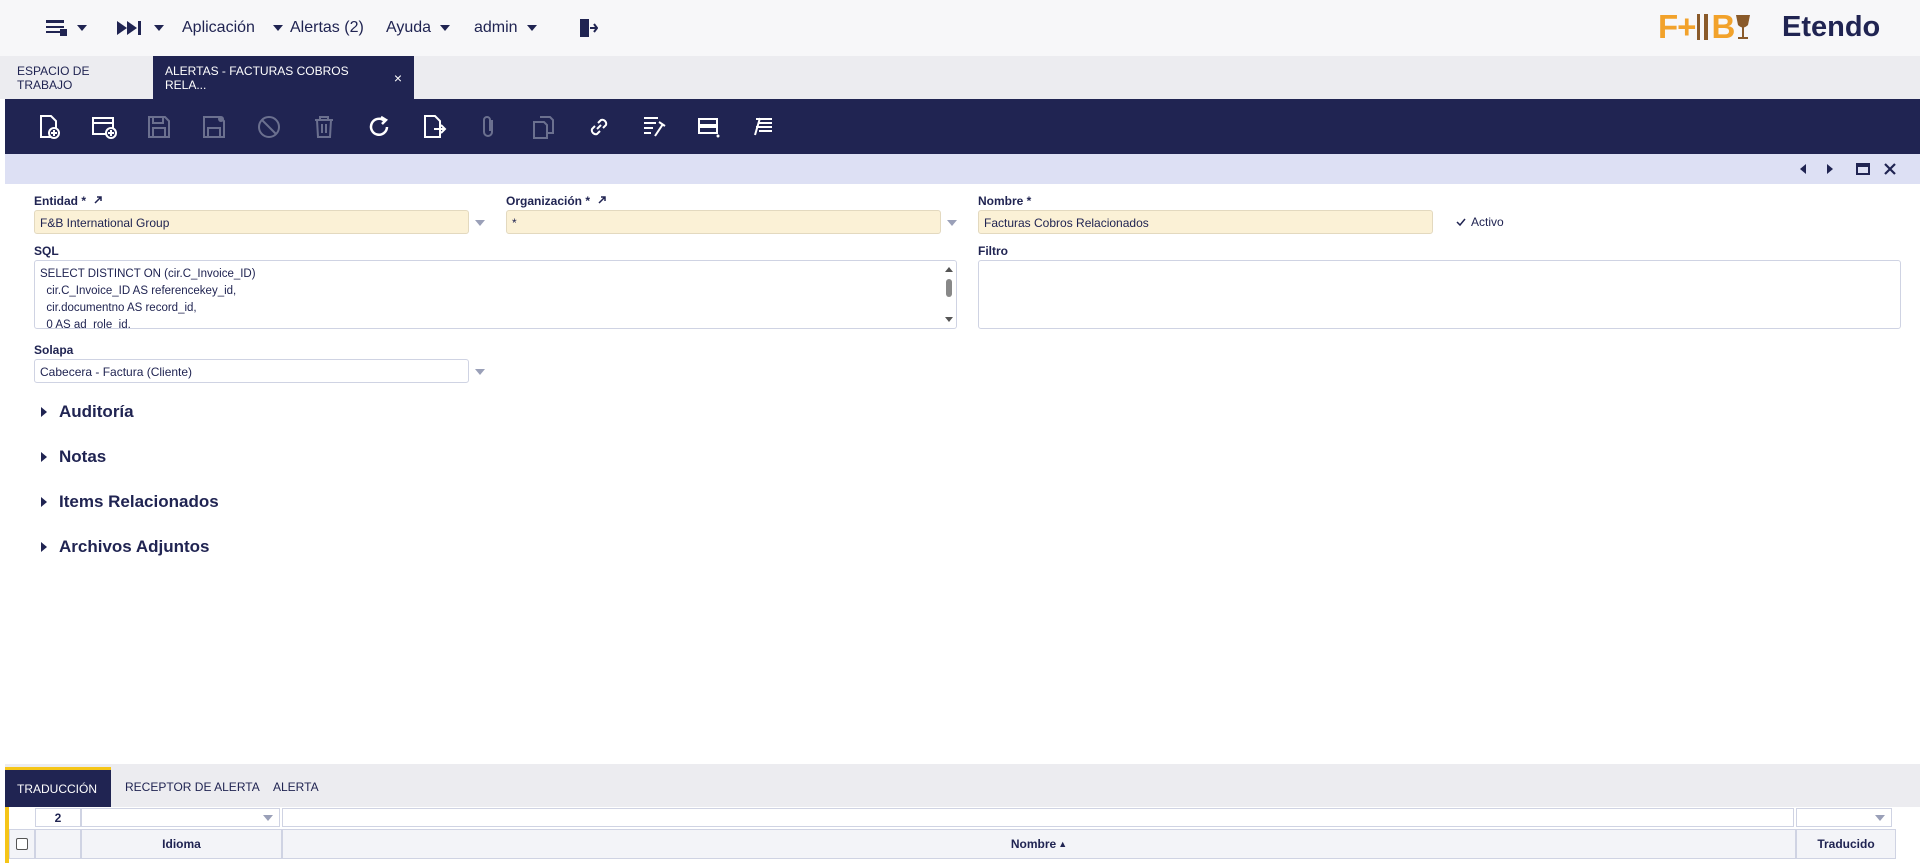  Describe the element at coordinates (962, 169) in the screenshot. I see `record-navigation-bar` at that location.